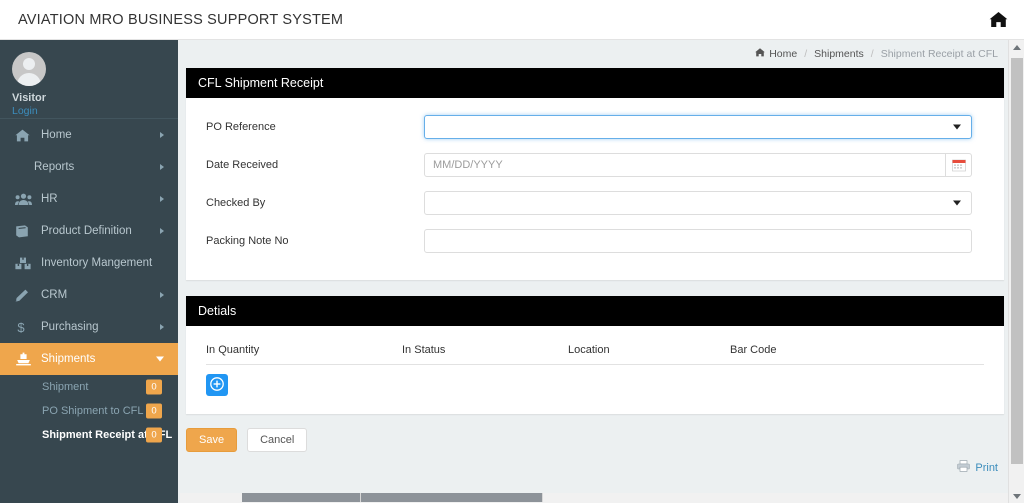 This screenshot has height=503, width=1024. I want to click on sidebar-item-label: Purchasing, so click(70, 327).